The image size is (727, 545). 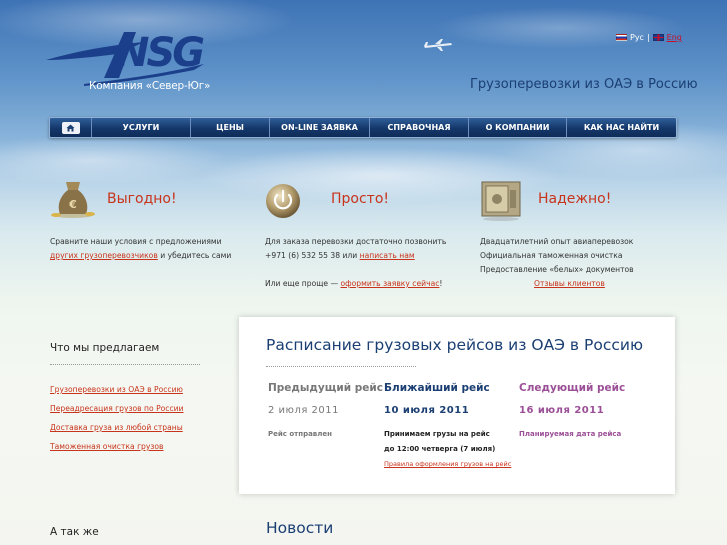 I want to click on schedule-divider, so click(x=341, y=366).